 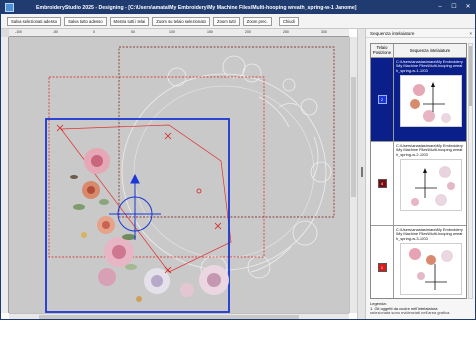 What do you see at coordinates (135, 206) in the screenshot?
I see `hoop-center-crosshair` at bounding box center [135, 206].